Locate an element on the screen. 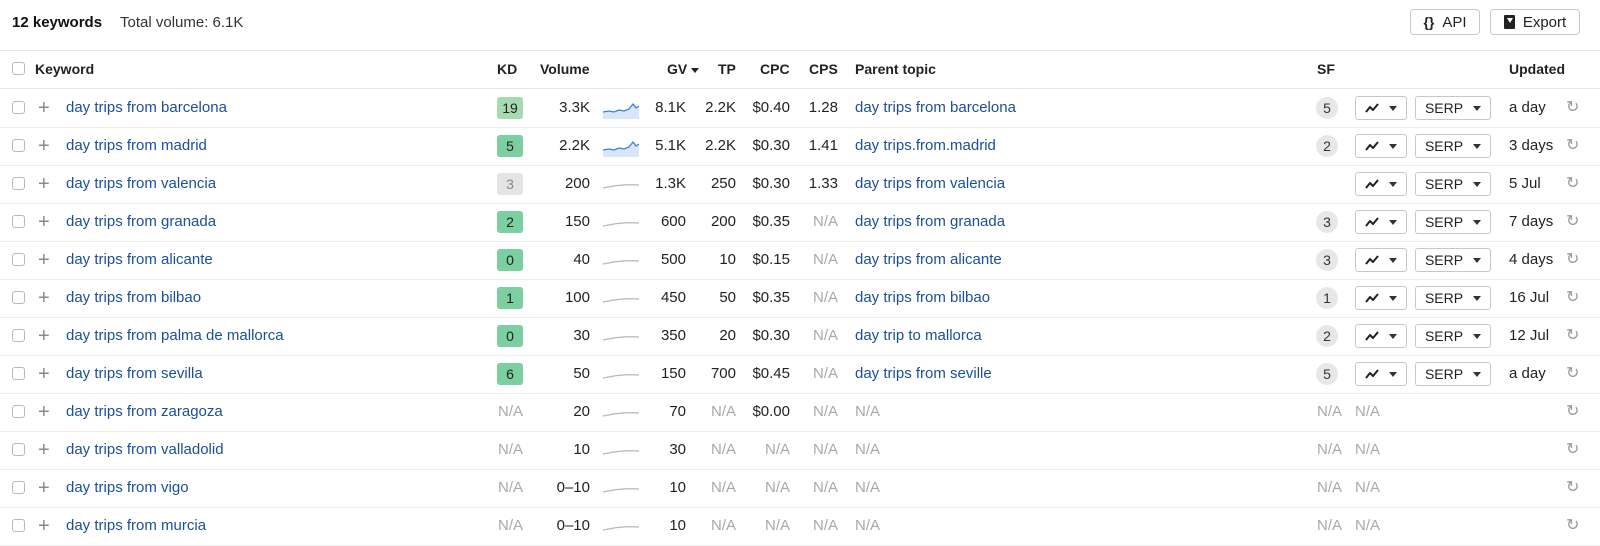  parent-topic-link: day trips from alicante is located at coordinates (1055, 260).